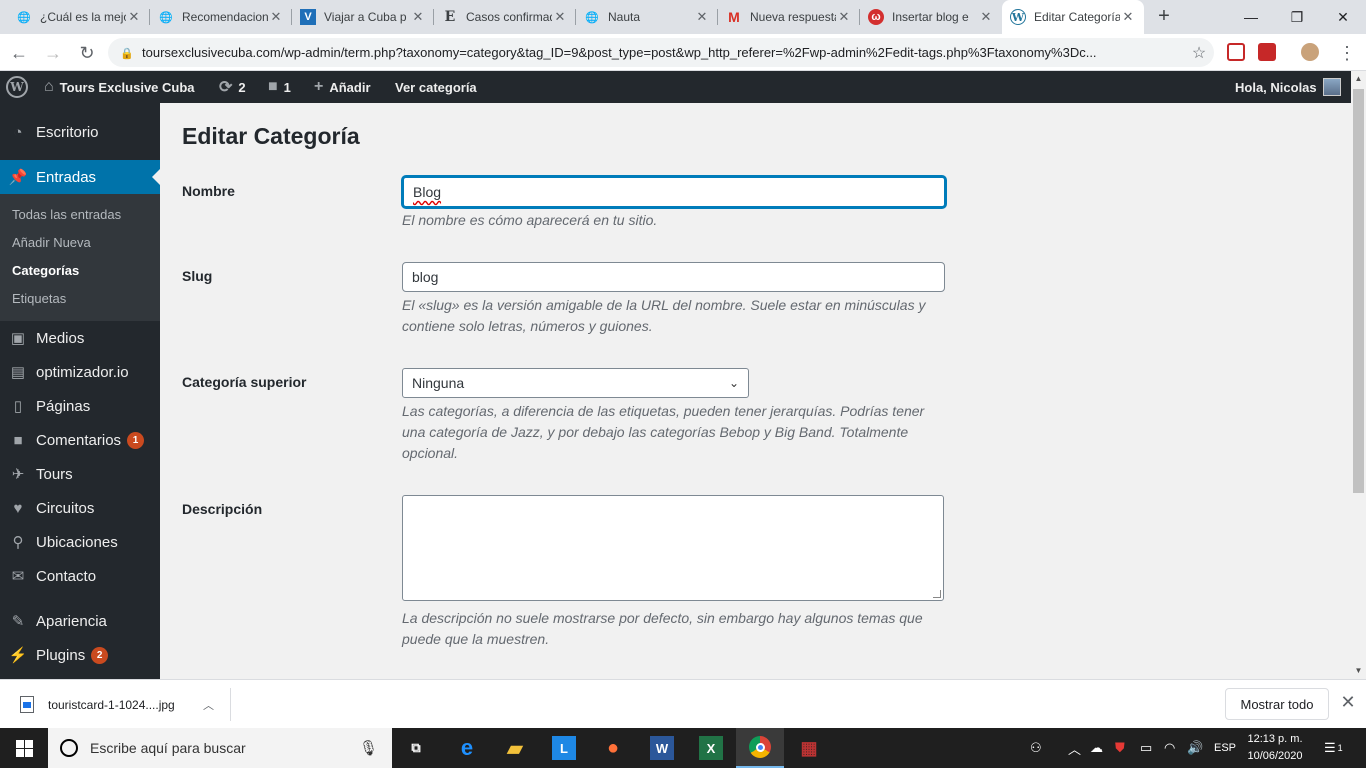 The height and width of the screenshot is (768, 1366). Describe the element at coordinates (809, 748) in the screenshot. I see `winrar-icon: ▦` at that location.